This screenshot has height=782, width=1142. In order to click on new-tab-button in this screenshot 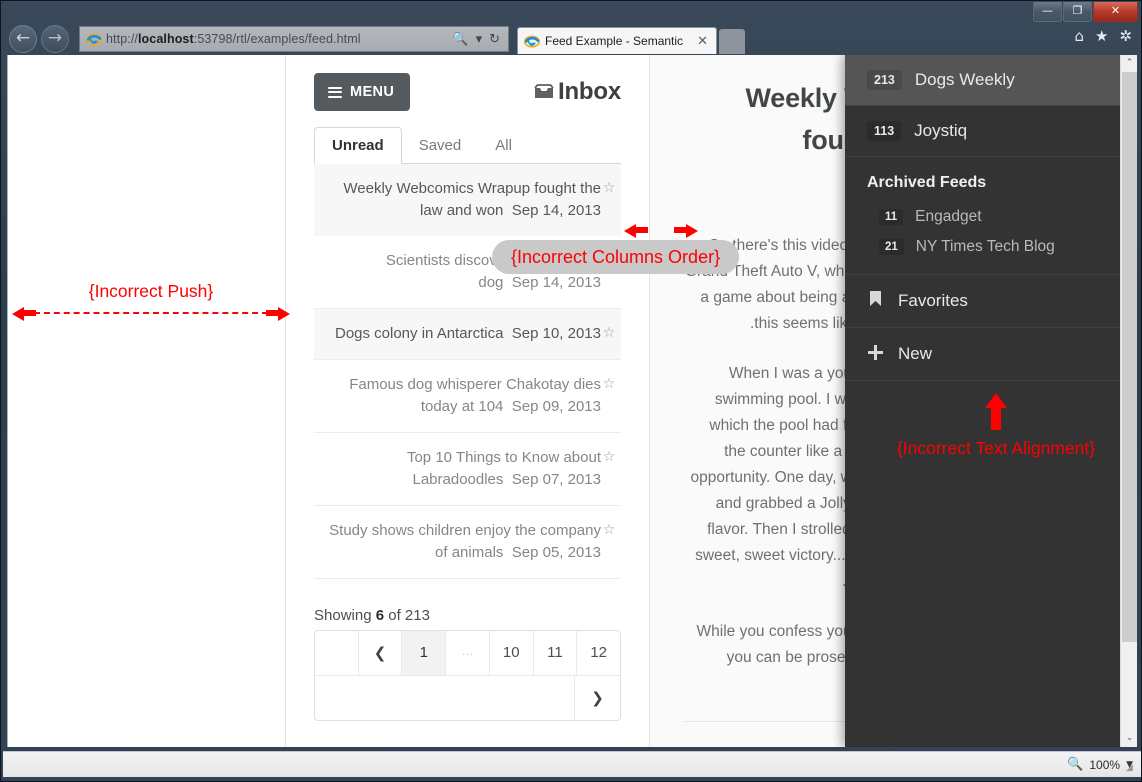, I will do `click(732, 41)`.